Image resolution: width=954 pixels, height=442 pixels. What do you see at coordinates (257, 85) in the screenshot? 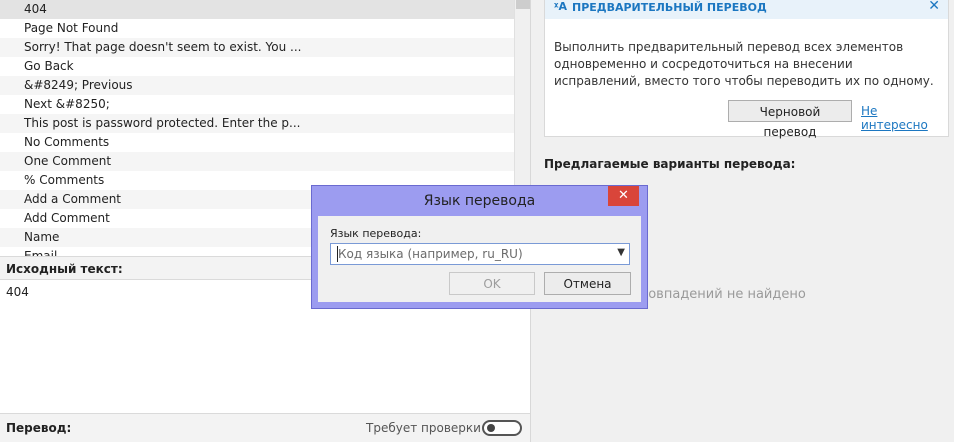
I see `list-item: &#8249; Previous` at bounding box center [257, 85].